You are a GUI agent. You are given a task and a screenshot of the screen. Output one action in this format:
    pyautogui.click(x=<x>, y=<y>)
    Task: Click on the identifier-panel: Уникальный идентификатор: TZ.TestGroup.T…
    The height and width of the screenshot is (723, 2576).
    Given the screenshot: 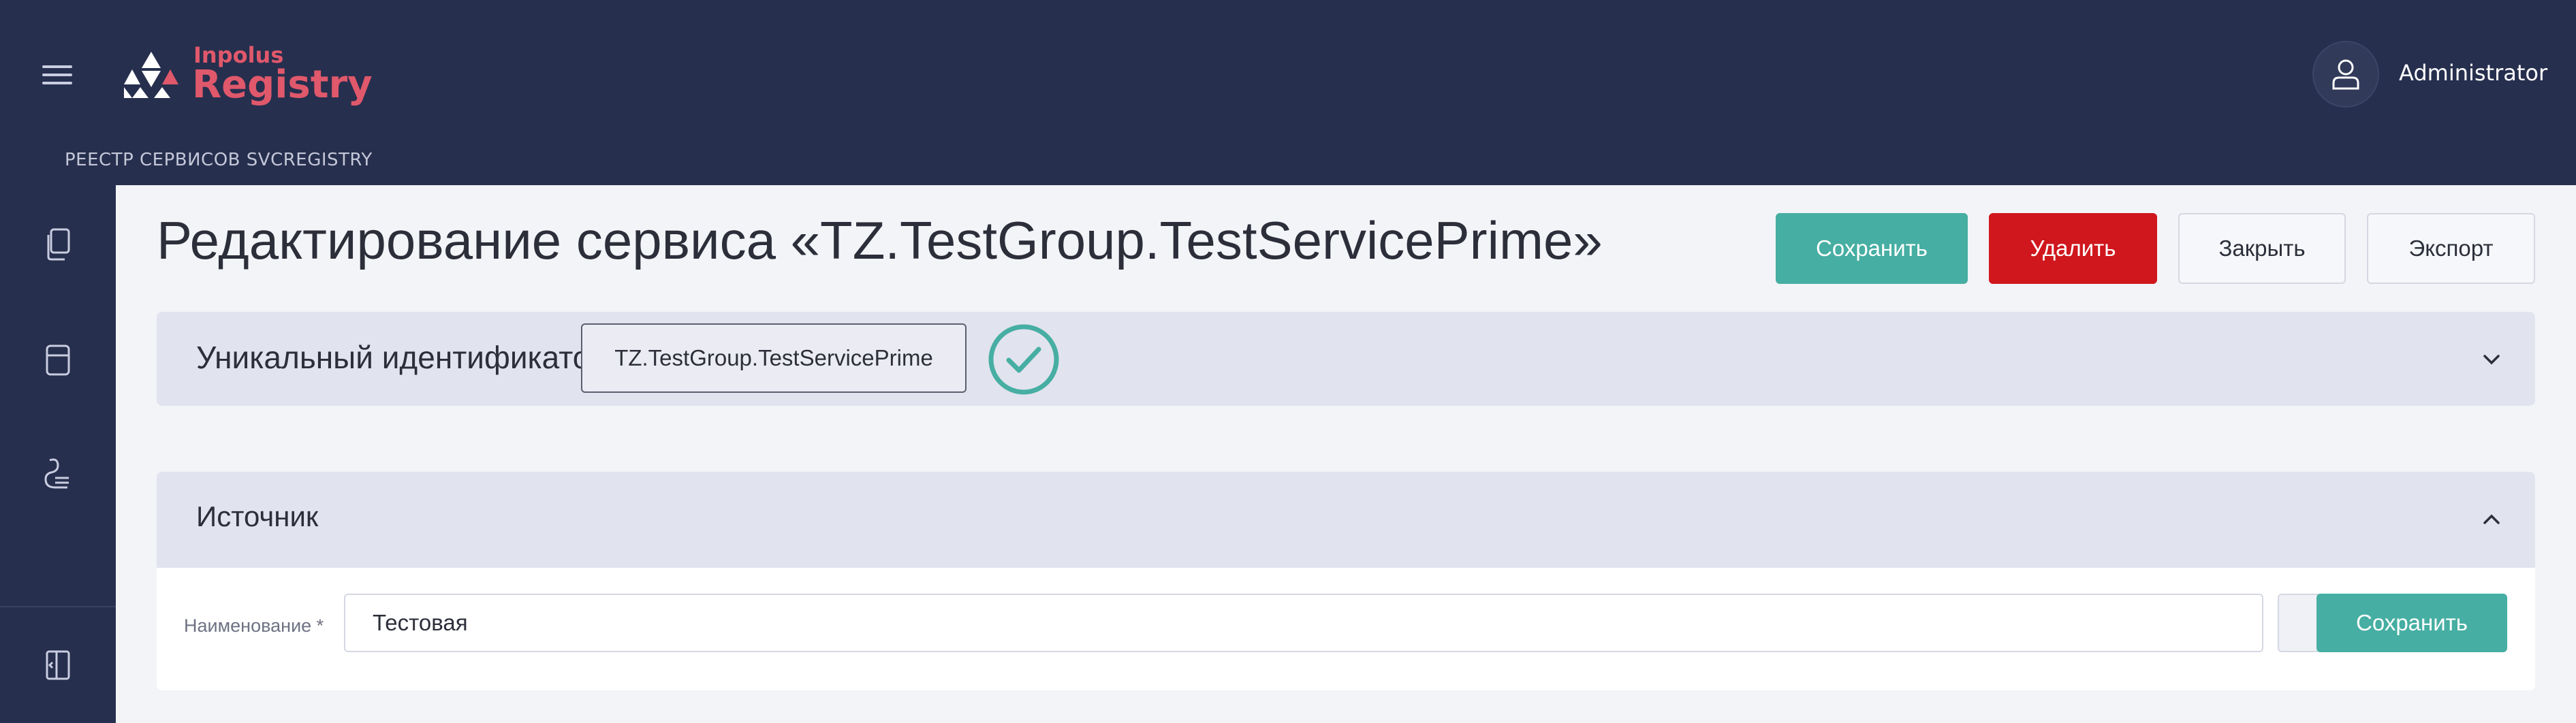 What is the action you would take?
    pyautogui.click(x=1346, y=359)
    